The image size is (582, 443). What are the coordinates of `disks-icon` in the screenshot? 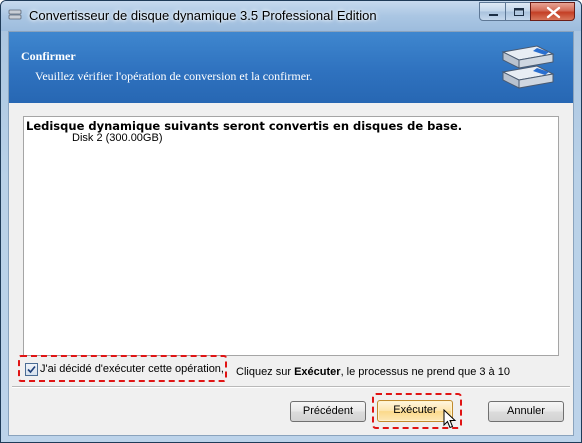 It's located at (528, 67).